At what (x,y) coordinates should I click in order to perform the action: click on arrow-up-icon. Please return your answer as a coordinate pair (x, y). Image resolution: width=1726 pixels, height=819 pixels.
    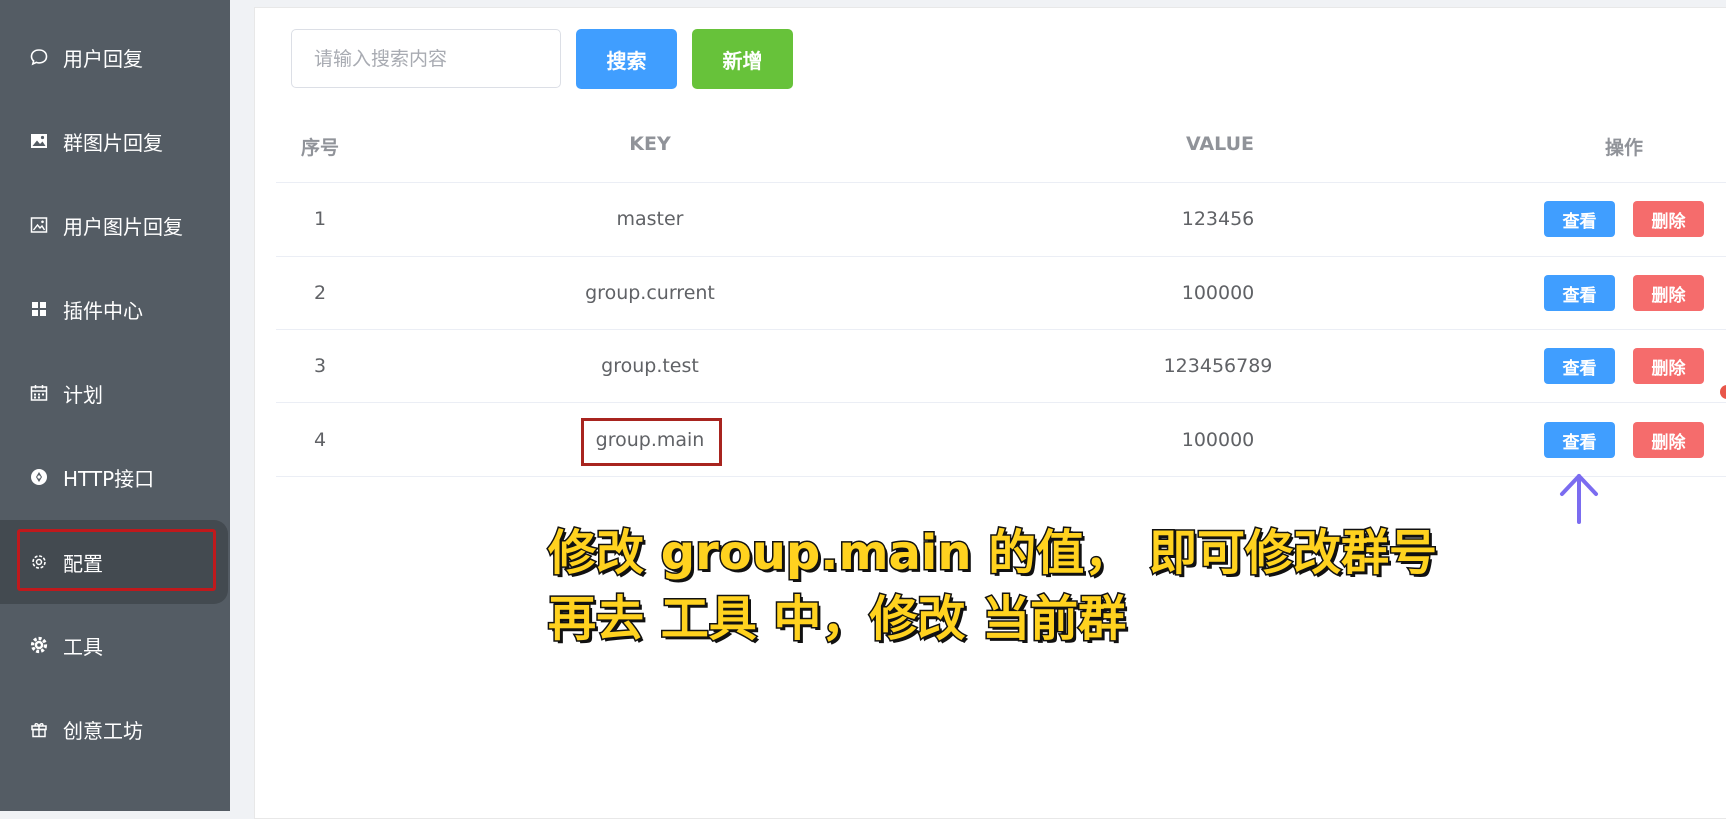
    Looking at the image, I should click on (1579, 499).